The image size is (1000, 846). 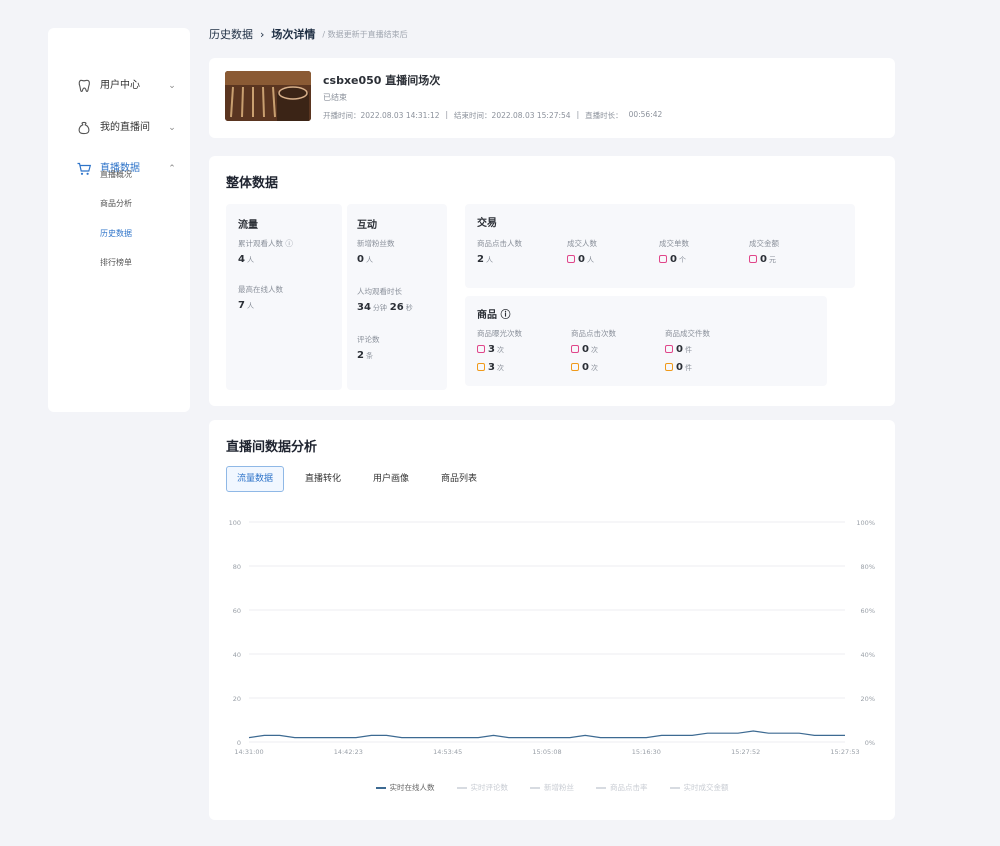 I want to click on legend-label: 实时成交金额, so click(x=706, y=787).